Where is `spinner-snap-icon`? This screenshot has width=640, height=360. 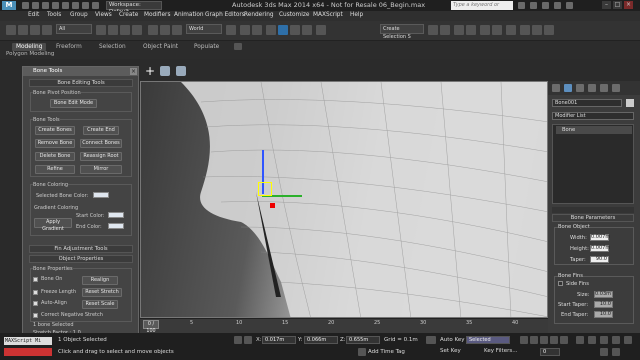 spinner-snap-icon is located at coordinates (307, 30).